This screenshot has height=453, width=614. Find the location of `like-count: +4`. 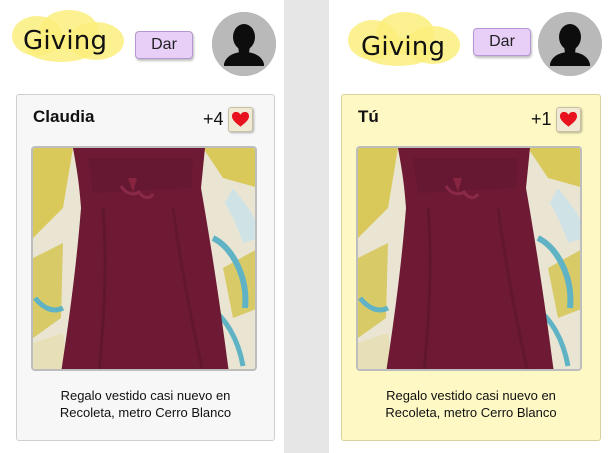

like-count: +4 is located at coordinates (213, 119).